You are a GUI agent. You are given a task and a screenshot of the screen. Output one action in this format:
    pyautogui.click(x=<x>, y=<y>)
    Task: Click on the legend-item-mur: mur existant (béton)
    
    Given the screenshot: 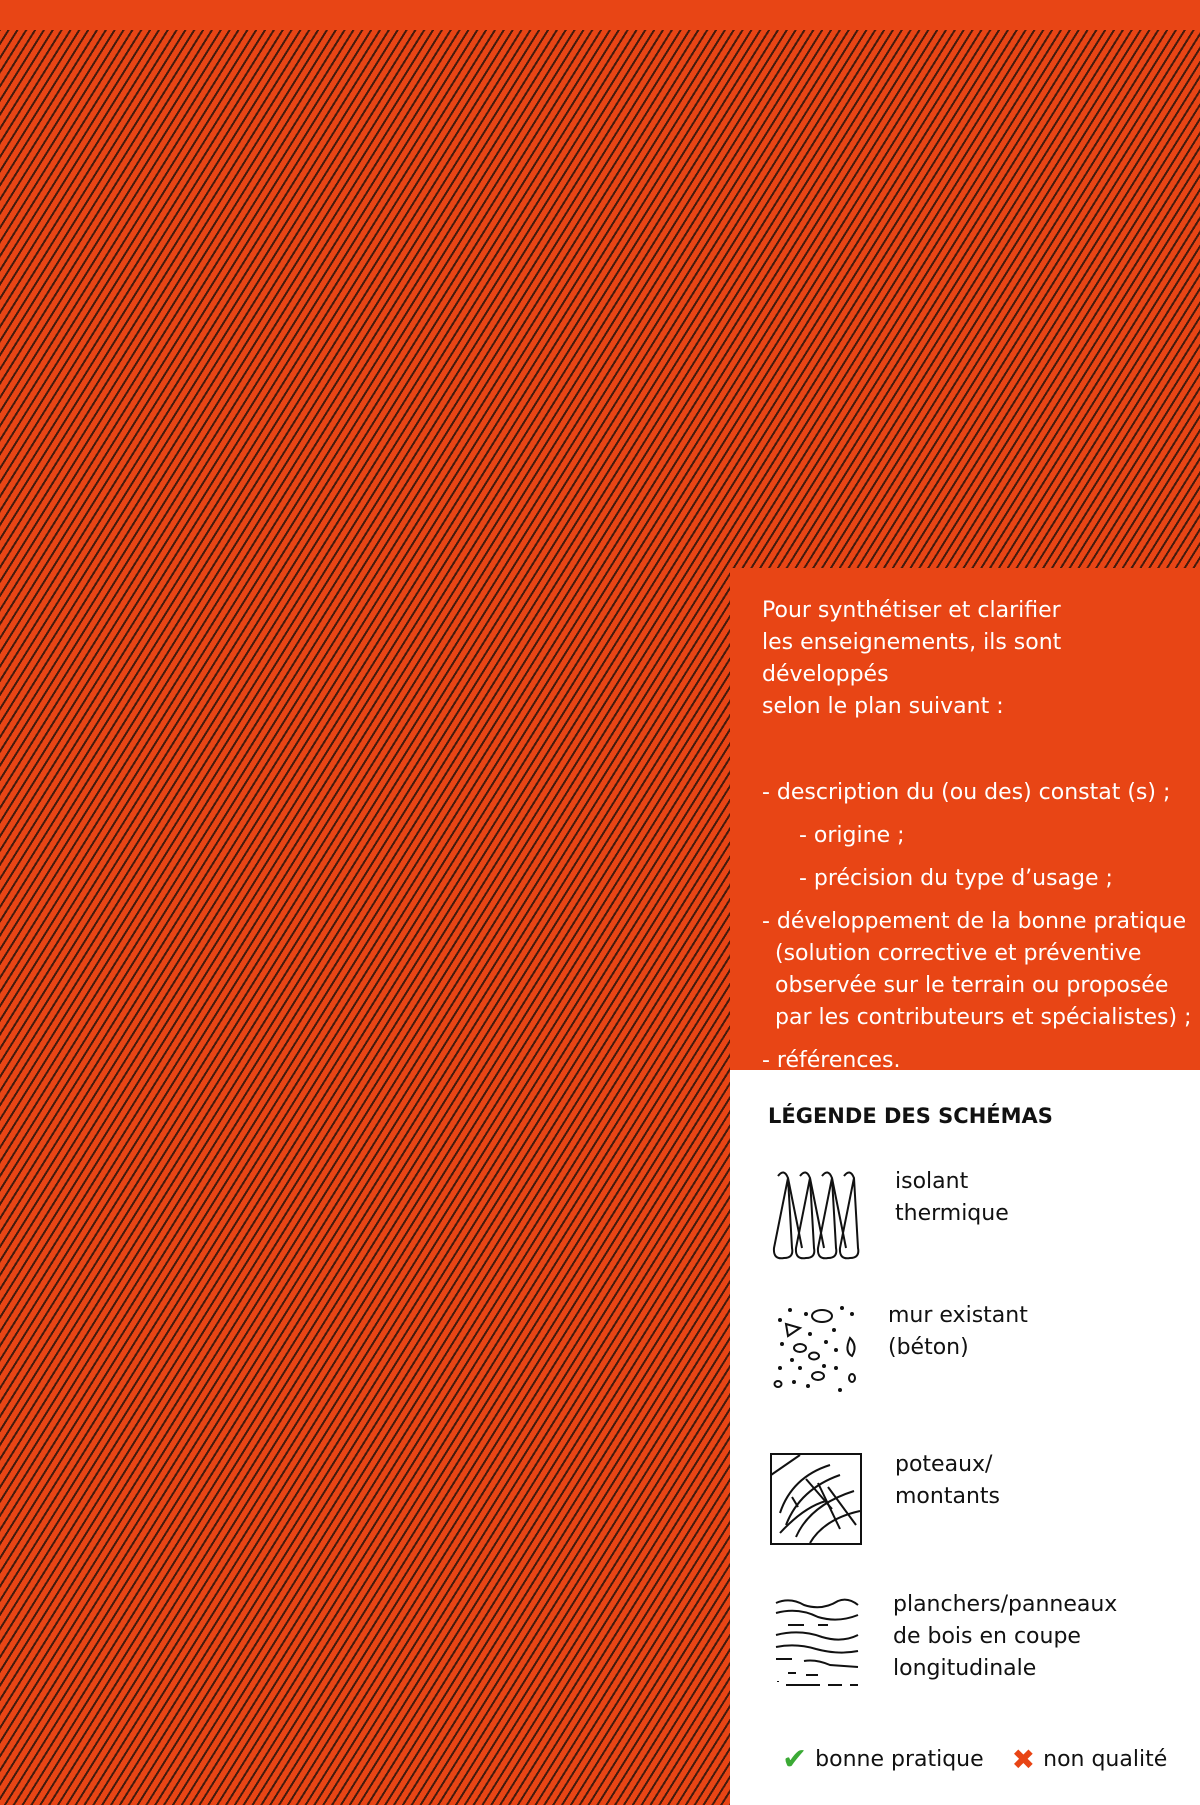 What is the action you would take?
    pyautogui.click(x=980, y=1352)
    